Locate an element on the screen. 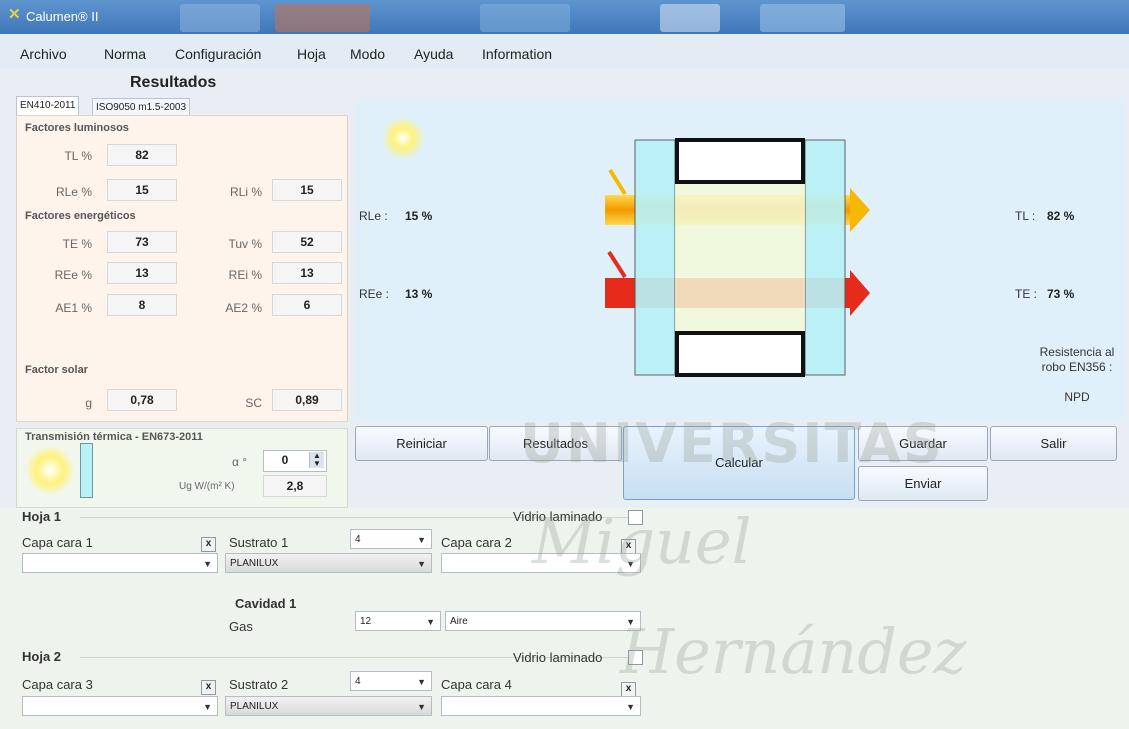 This screenshot has width=1129, height=729. luminous-header: Factores luminosos is located at coordinates (77, 128).